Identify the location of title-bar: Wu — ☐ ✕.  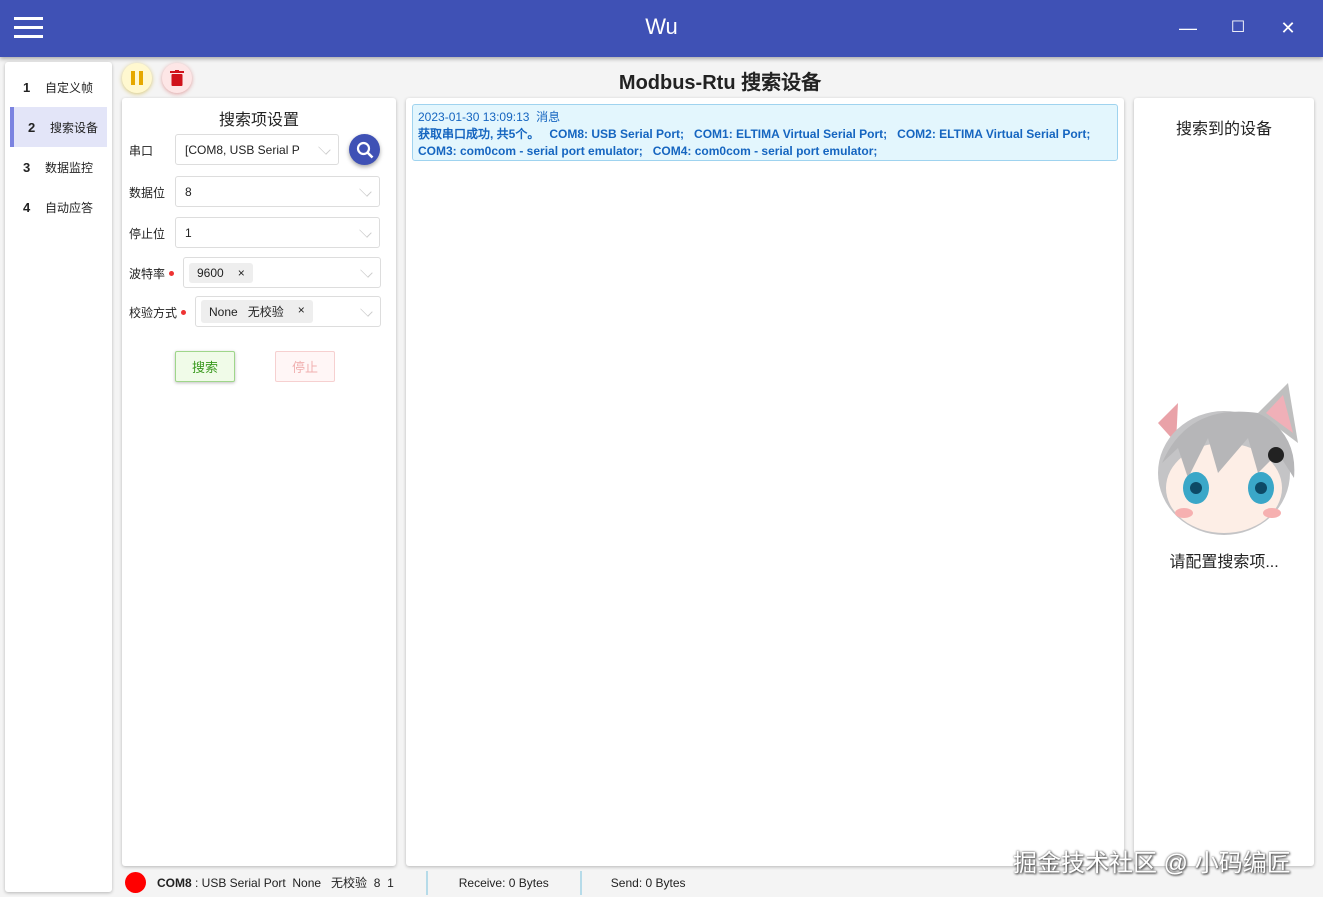
(661, 28).